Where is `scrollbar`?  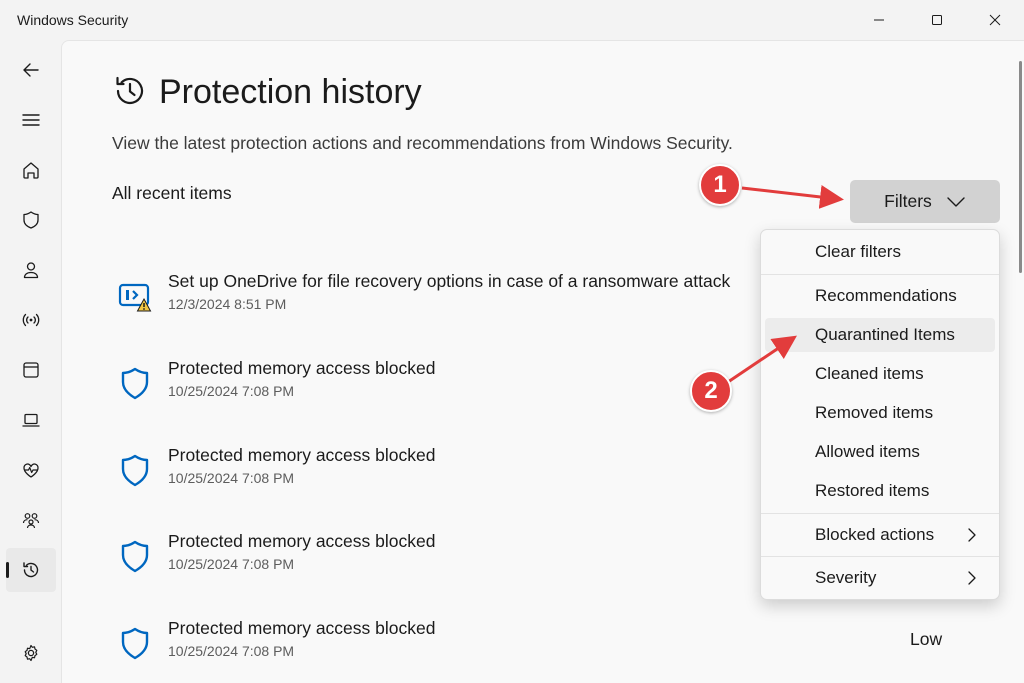 scrollbar is located at coordinates (1020, 167).